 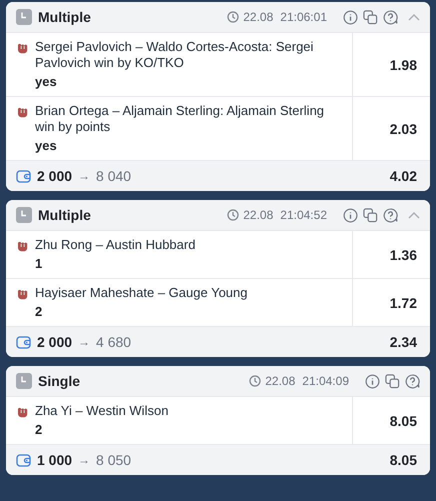 I want to click on bet-pick: 1, so click(x=38, y=263).